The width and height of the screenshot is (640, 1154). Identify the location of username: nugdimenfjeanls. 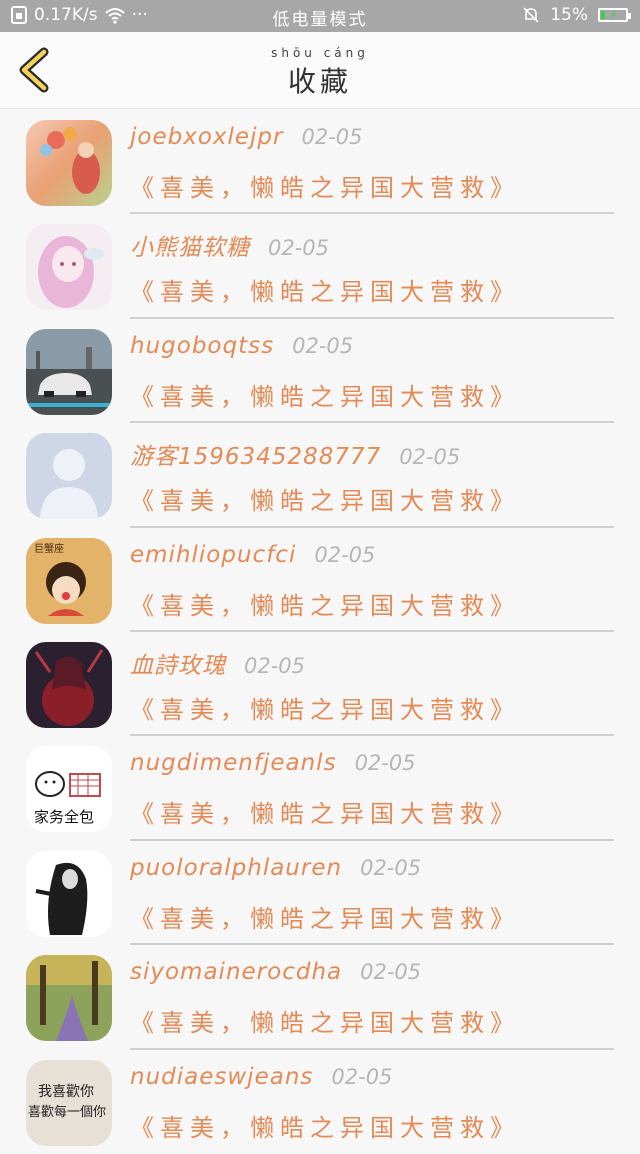
(233, 763).